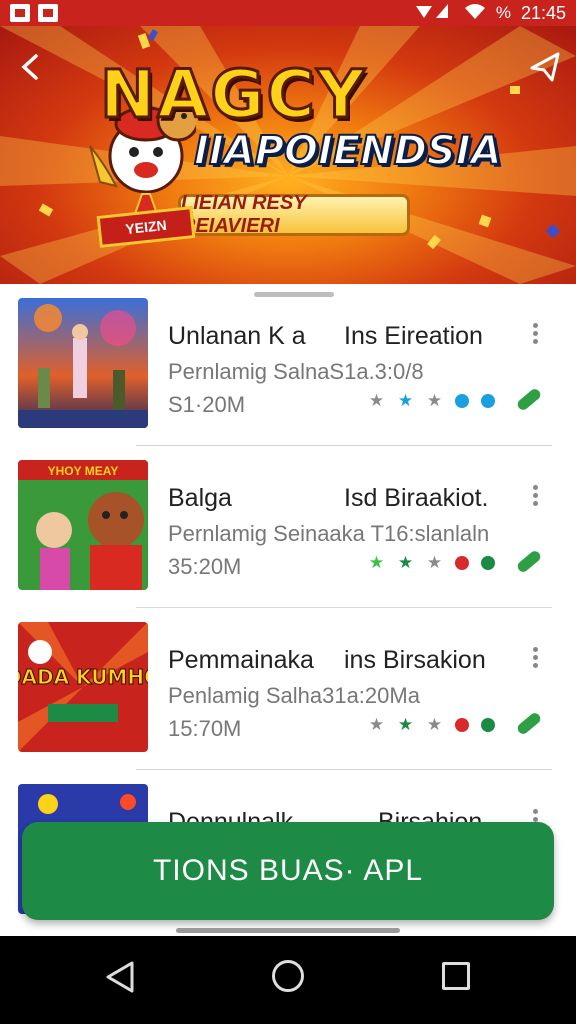 The image size is (576, 1024). Describe the element at coordinates (83, 525) in the screenshot. I see `app-thumbnail: YHOY MEAY` at that location.